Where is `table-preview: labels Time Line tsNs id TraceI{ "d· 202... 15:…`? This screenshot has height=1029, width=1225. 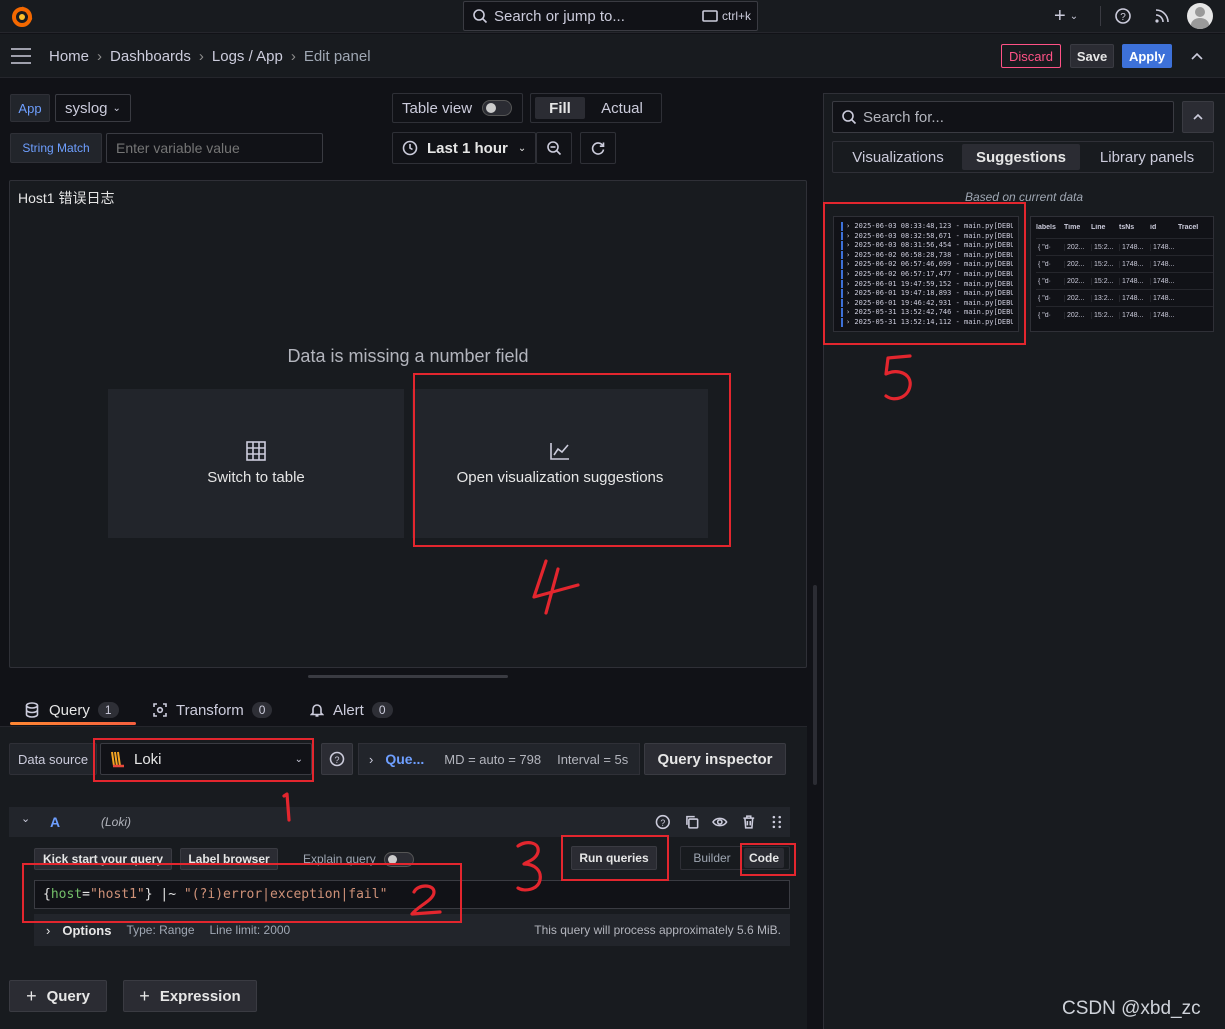
table-preview: labels Time Line tsNs id TraceI{ "d· 202... 15:… is located at coordinates (1124, 273).